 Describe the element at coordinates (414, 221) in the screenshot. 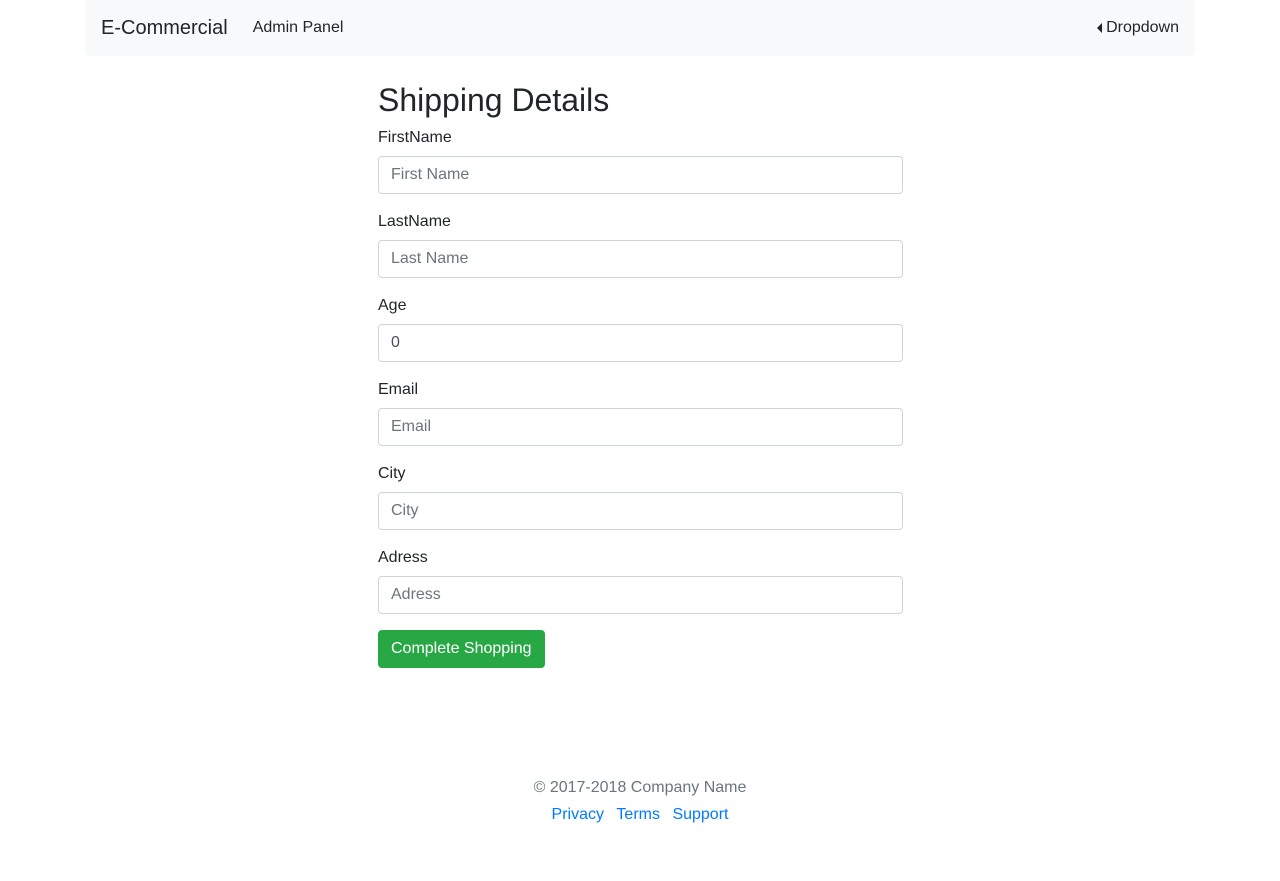

I see `last-name-label: LastName` at that location.